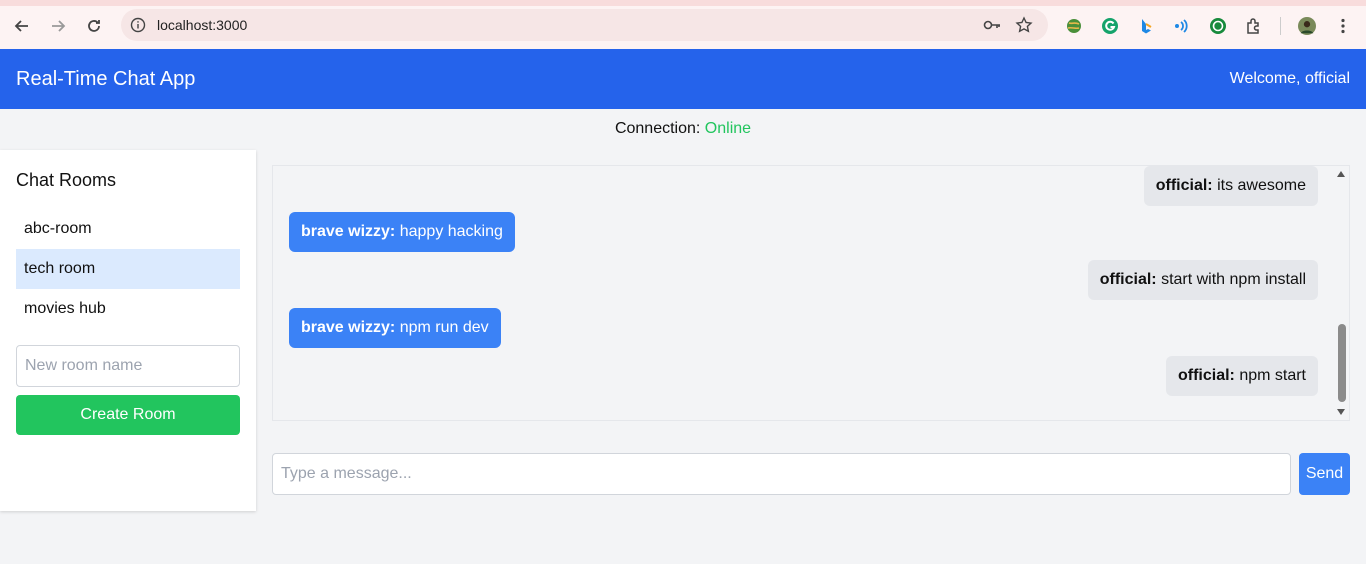 The width and height of the screenshot is (1366, 564). What do you see at coordinates (1146, 26) in the screenshot?
I see `bing-icon` at bounding box center [1146, 26].